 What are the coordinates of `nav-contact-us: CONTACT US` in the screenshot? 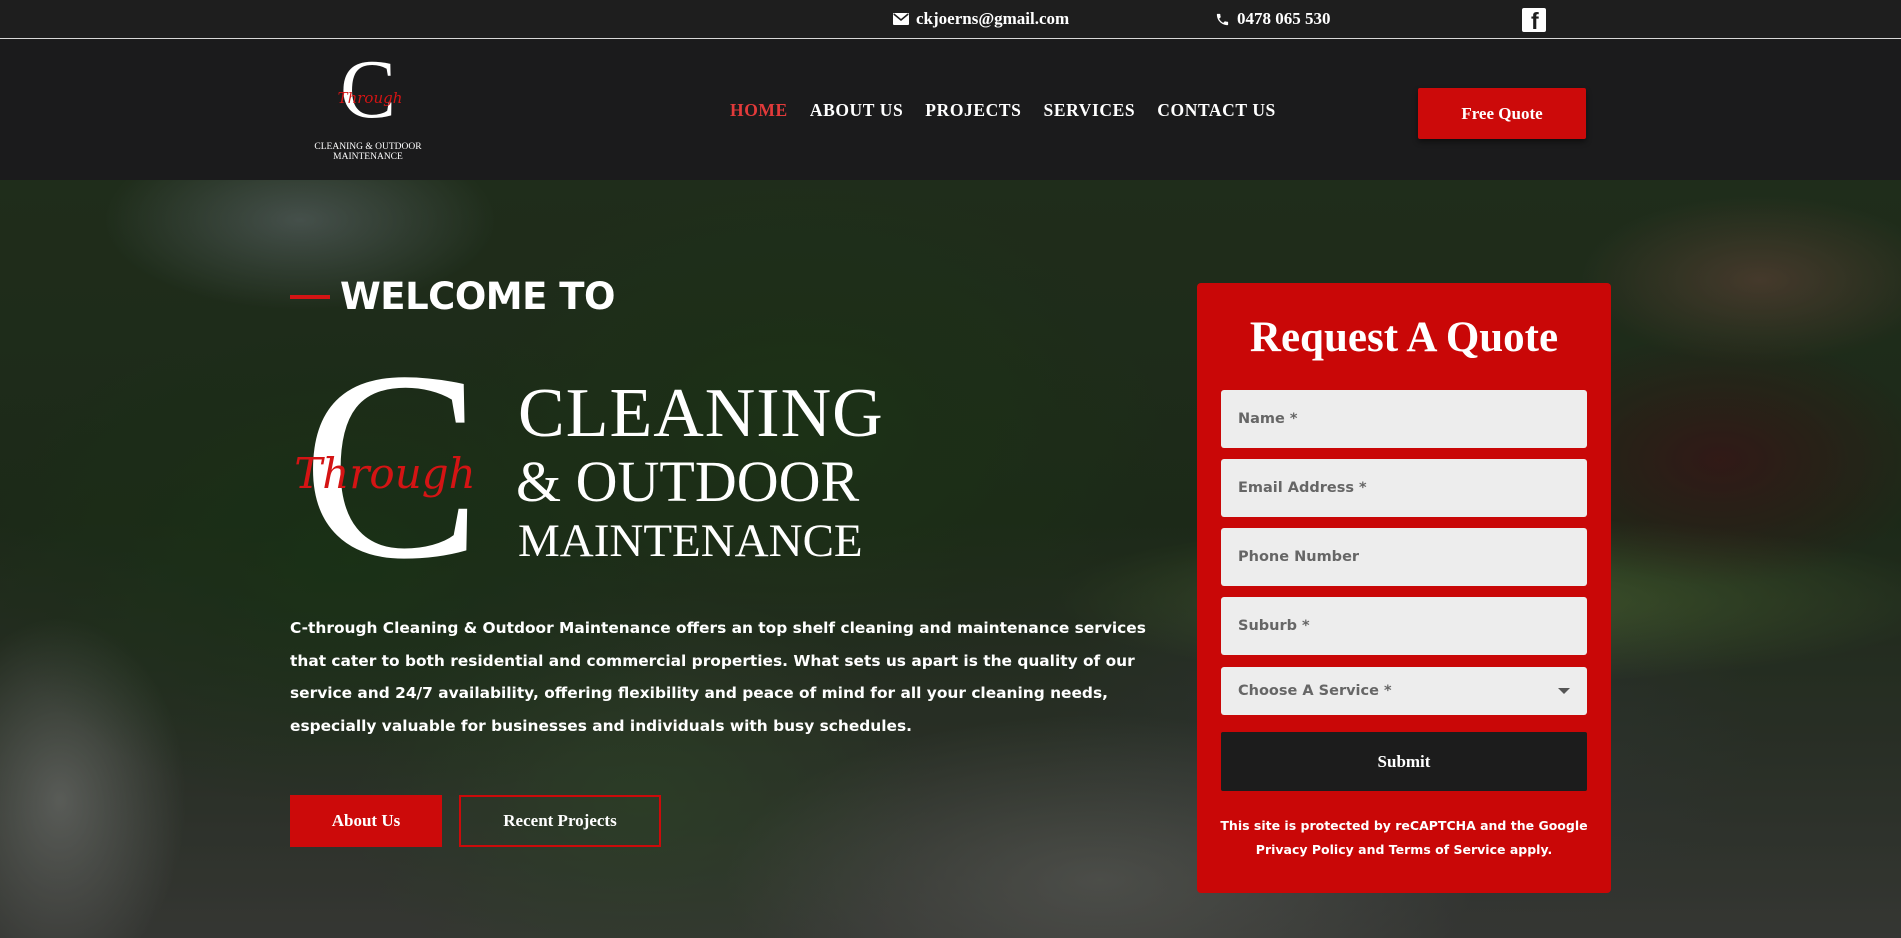 It's located at (1216, 110).